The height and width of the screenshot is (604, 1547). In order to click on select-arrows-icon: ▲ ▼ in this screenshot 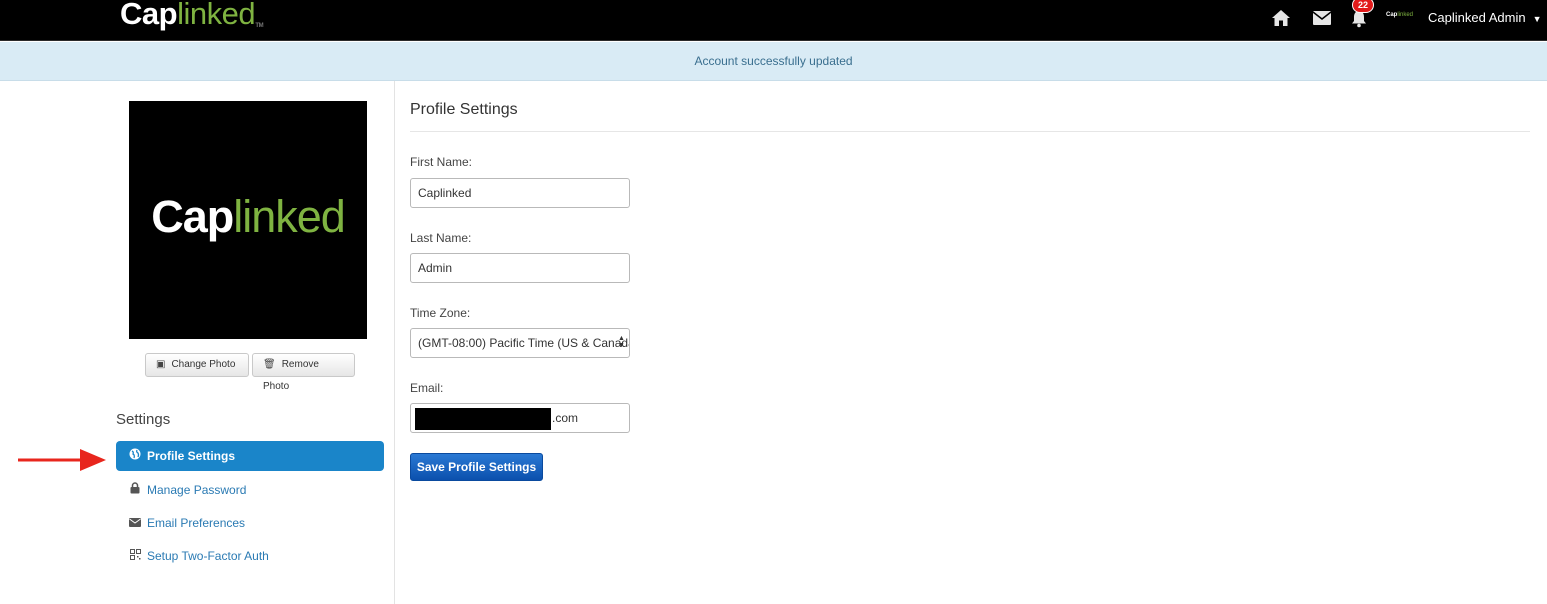, I will do `click(621, 342)`.